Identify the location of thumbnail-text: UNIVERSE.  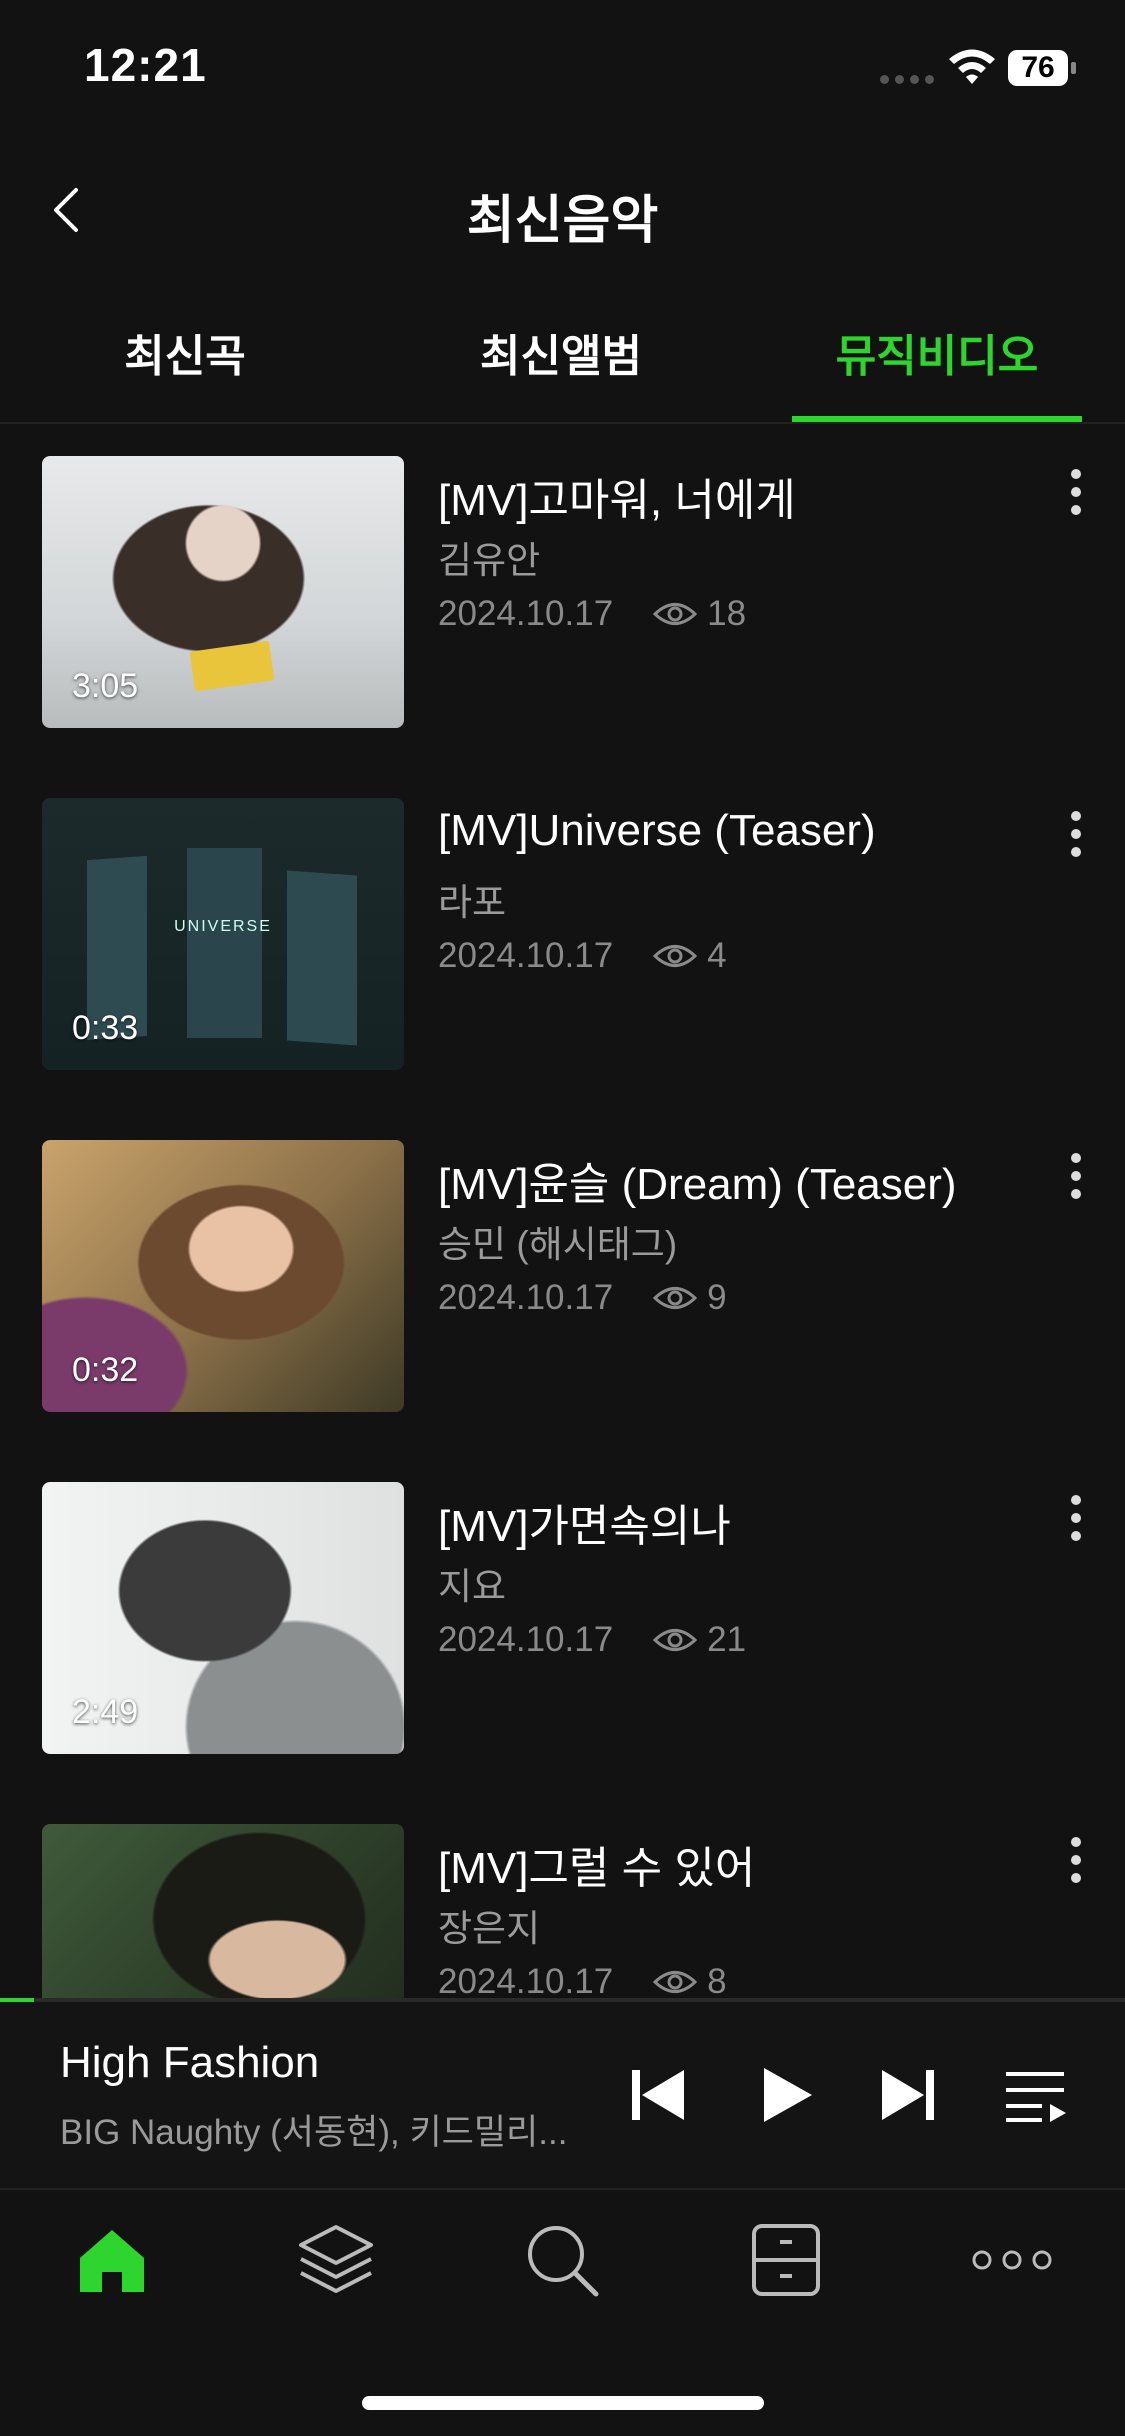
(223, 926).